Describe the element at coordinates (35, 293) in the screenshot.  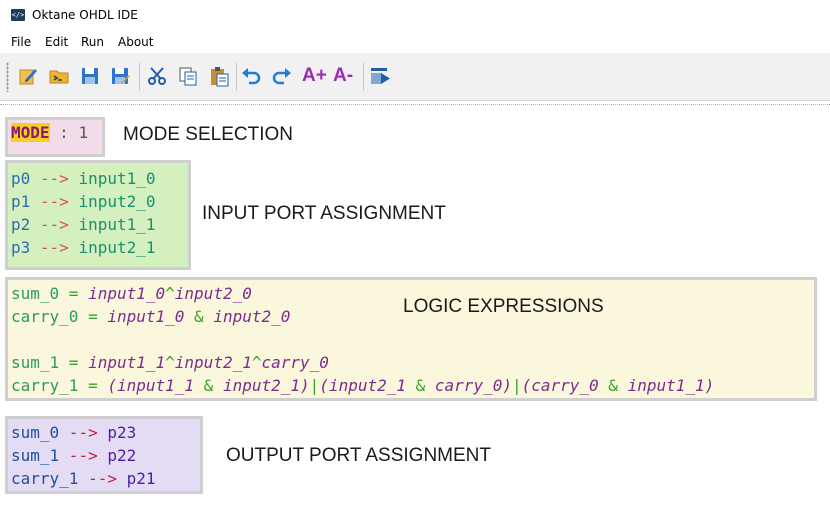
I see `lhs-signal: sum_0` at that location.